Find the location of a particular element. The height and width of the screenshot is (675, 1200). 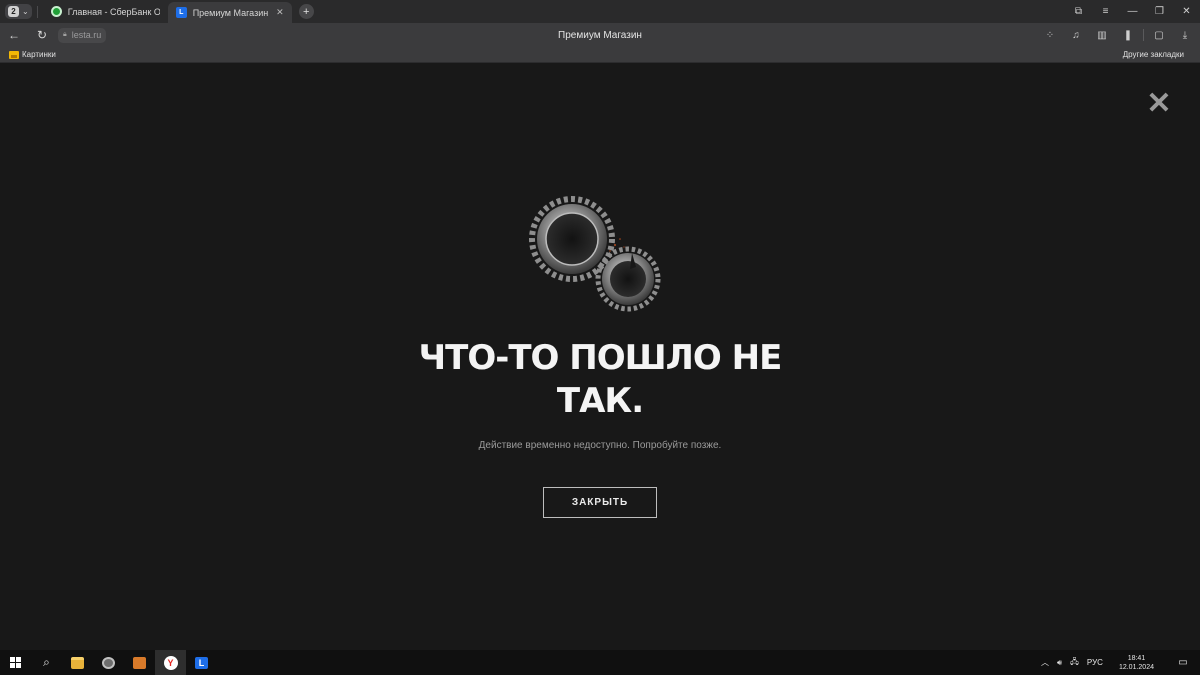

search-icon: ⌕ is located at coordinates (46, 662).